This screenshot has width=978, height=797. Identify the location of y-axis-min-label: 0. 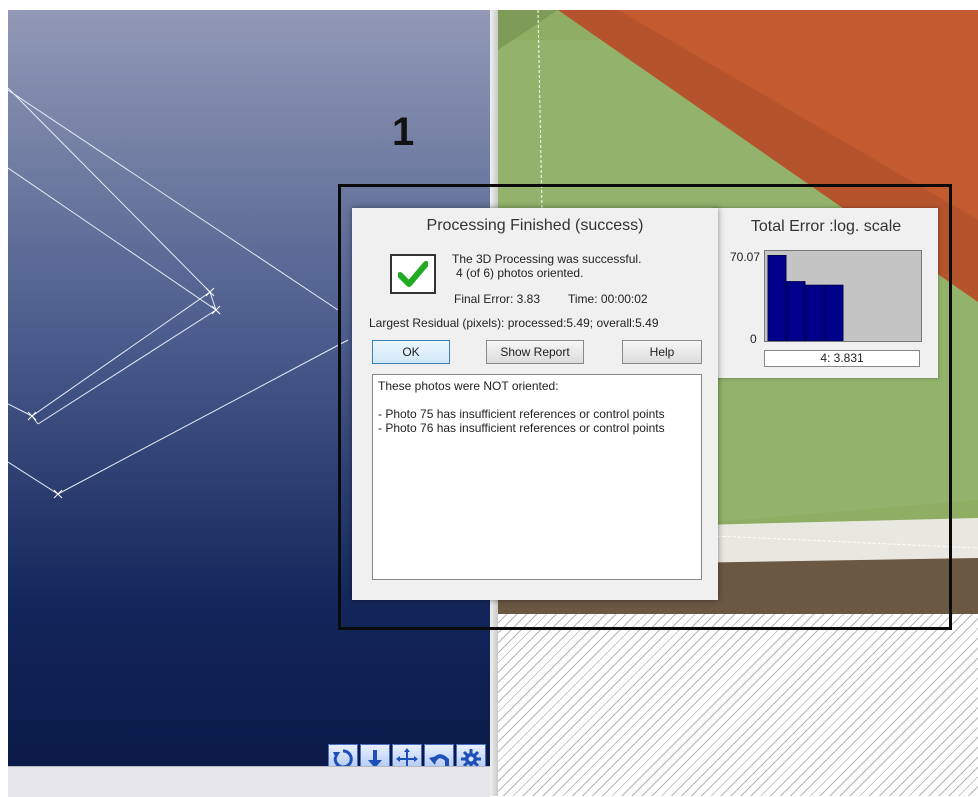
(753, 339).